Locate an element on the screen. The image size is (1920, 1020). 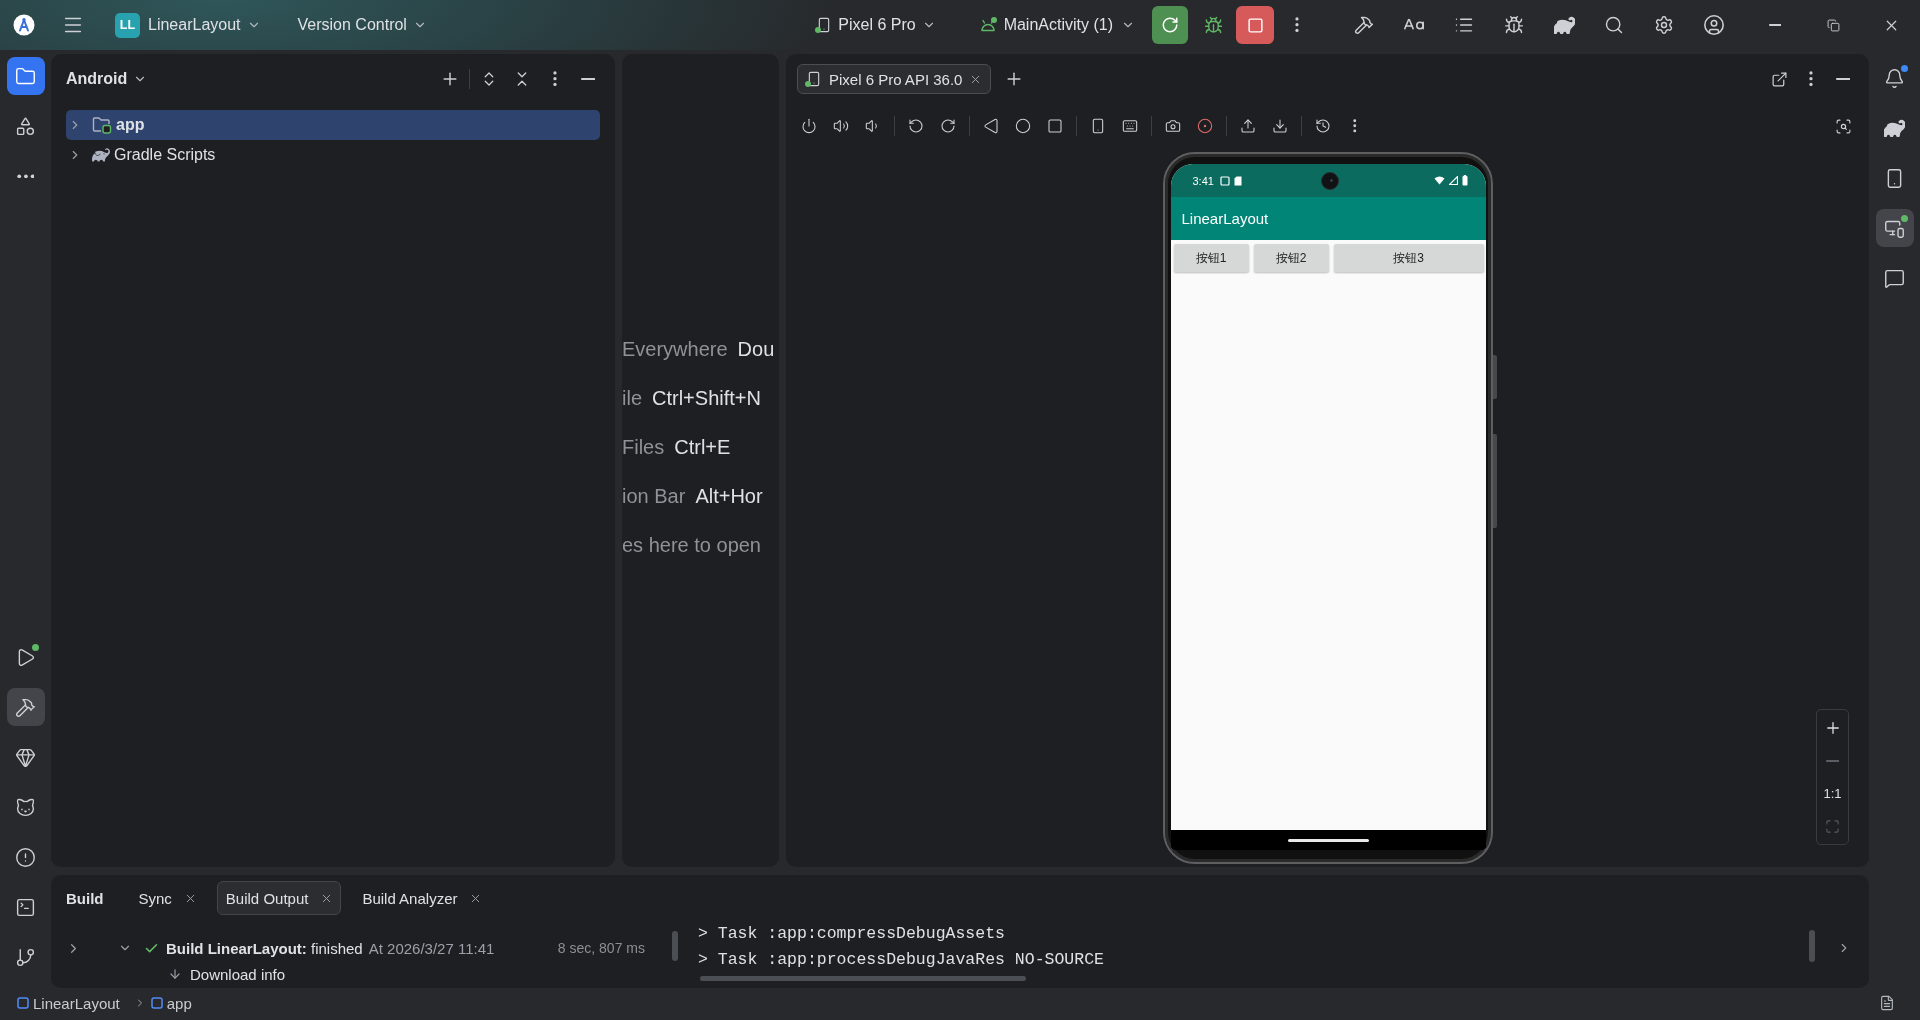
build-result-text: Build LinearLayout: finished is located at coordinates (264, 948).